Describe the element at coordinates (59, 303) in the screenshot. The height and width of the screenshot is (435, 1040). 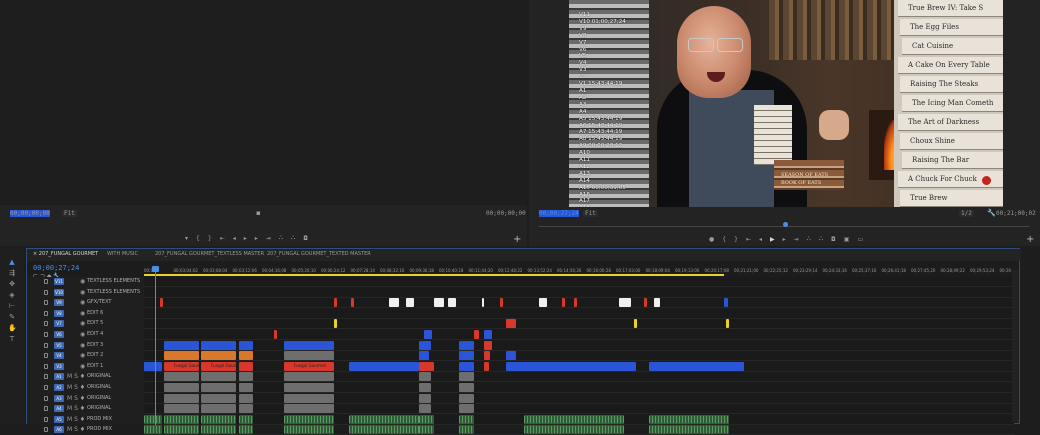
I see `track-target-button: V9` at that location.